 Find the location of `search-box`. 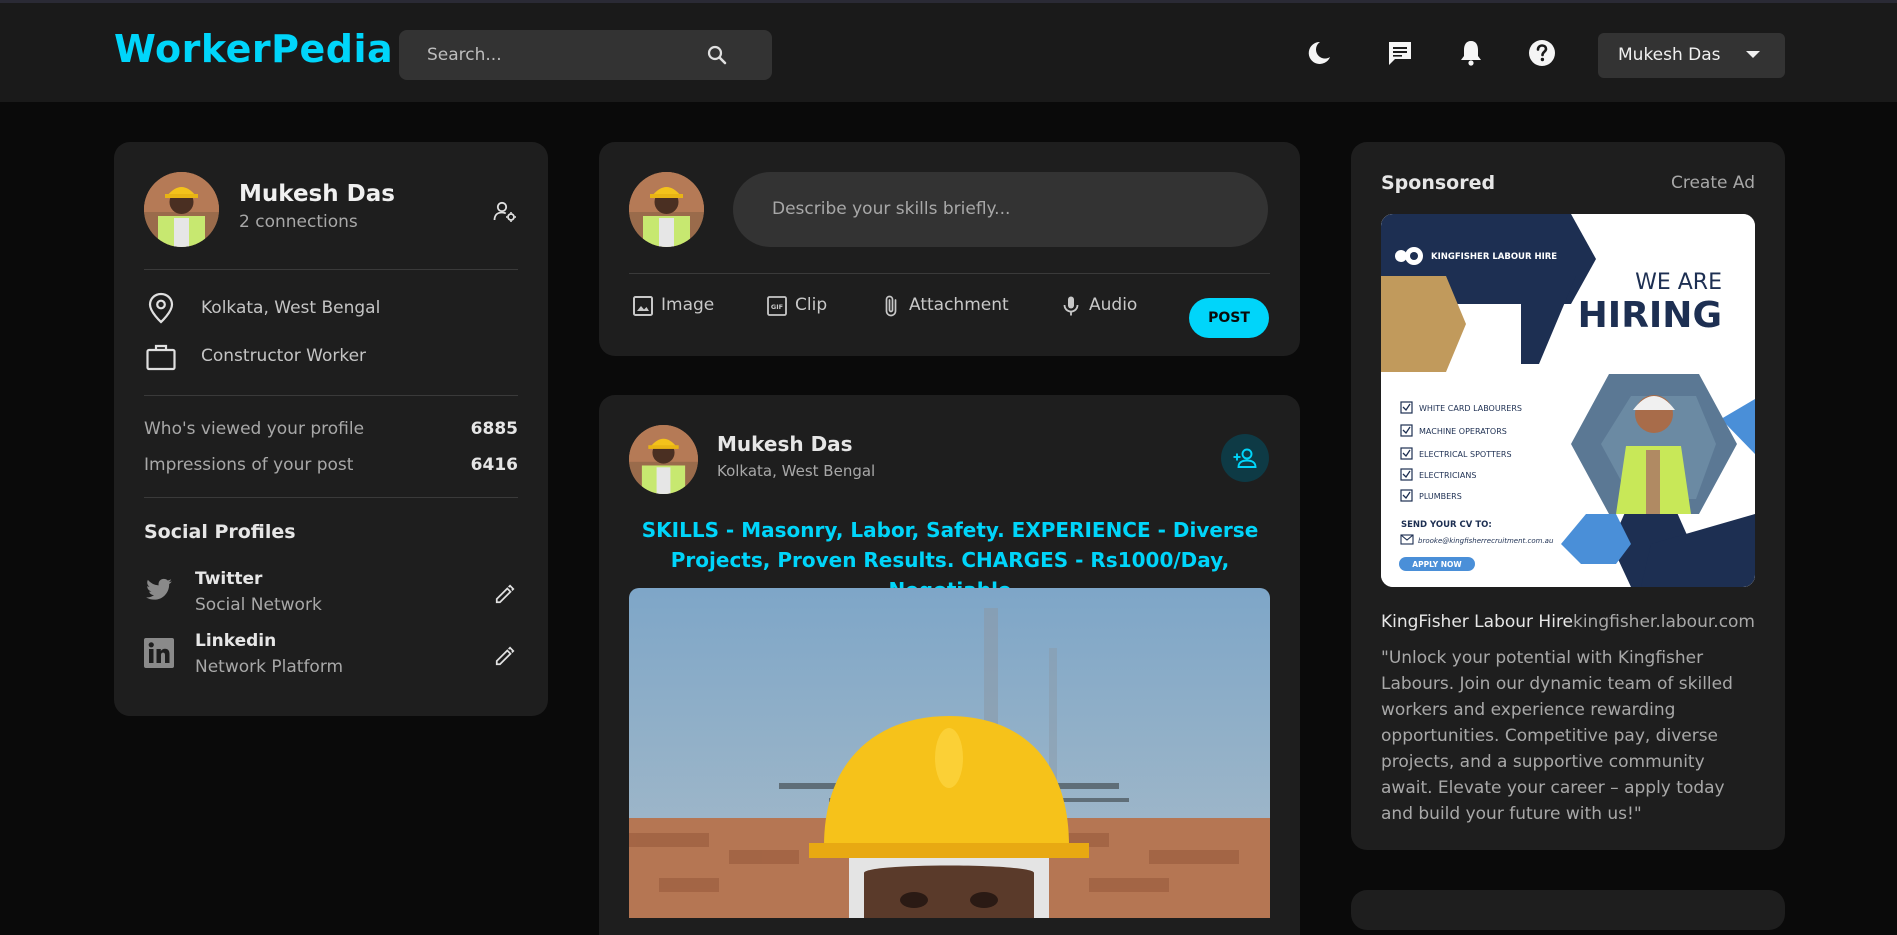

search-box is located at coordinates (585, 55).